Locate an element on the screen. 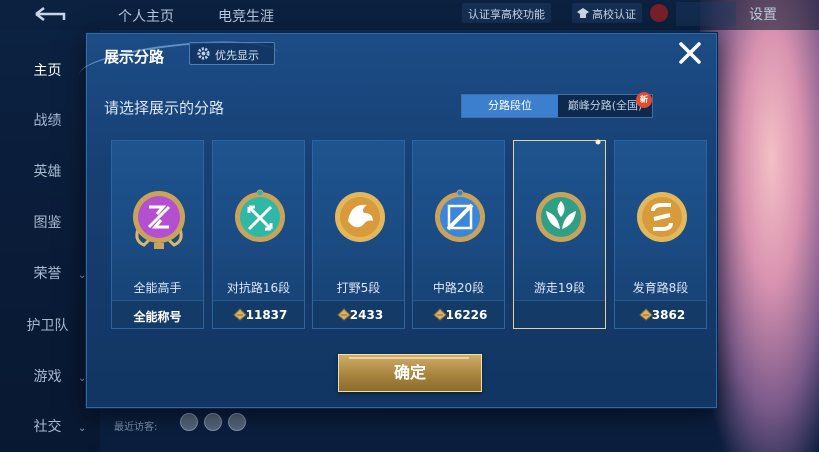 This screenshot has width=819, height=452. segment-lane-rank: 分路段位 is located at coordinates (510, 106).